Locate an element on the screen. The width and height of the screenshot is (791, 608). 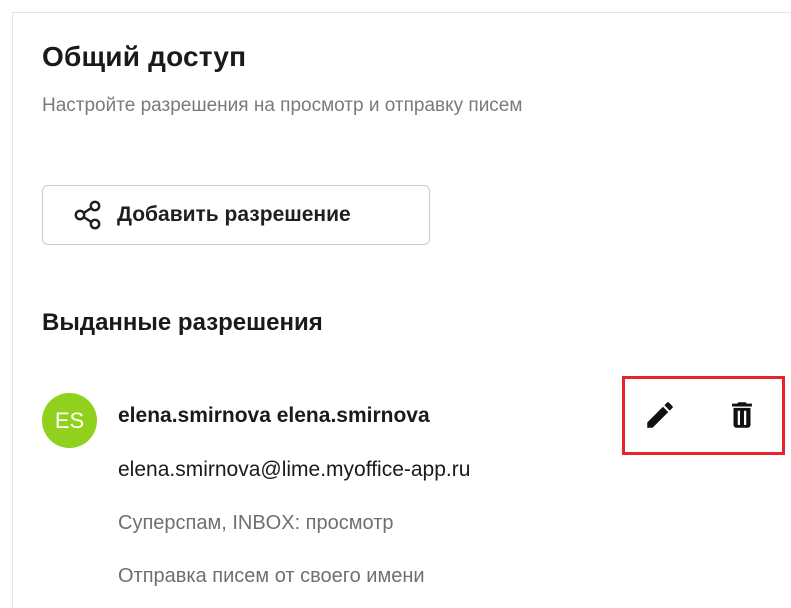
share-icon is located at coordinates (88, 215).